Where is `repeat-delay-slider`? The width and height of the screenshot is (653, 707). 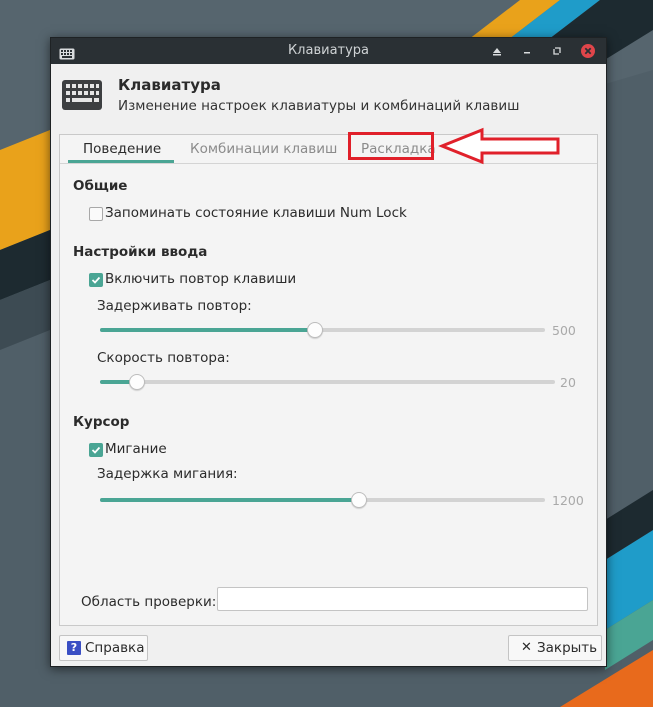 repeat-delay-slider is located at coordinates (322, 330).